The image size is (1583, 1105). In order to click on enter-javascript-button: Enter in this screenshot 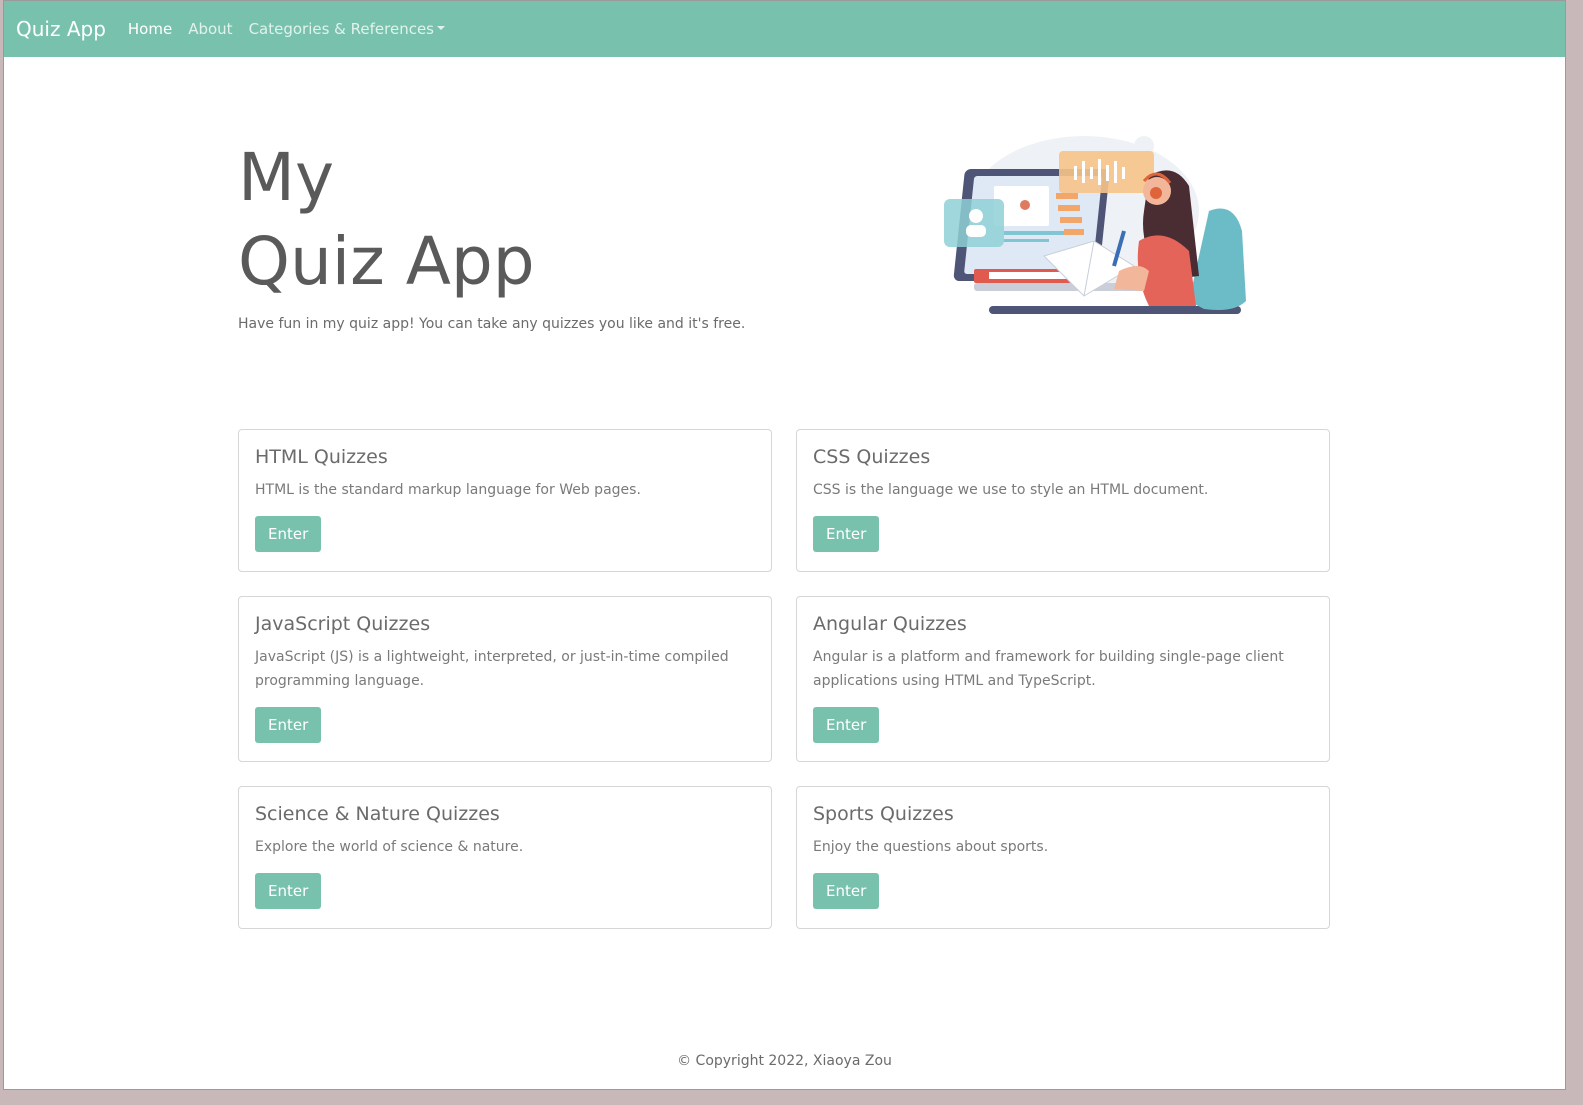, I will do `click(288, 725)`.